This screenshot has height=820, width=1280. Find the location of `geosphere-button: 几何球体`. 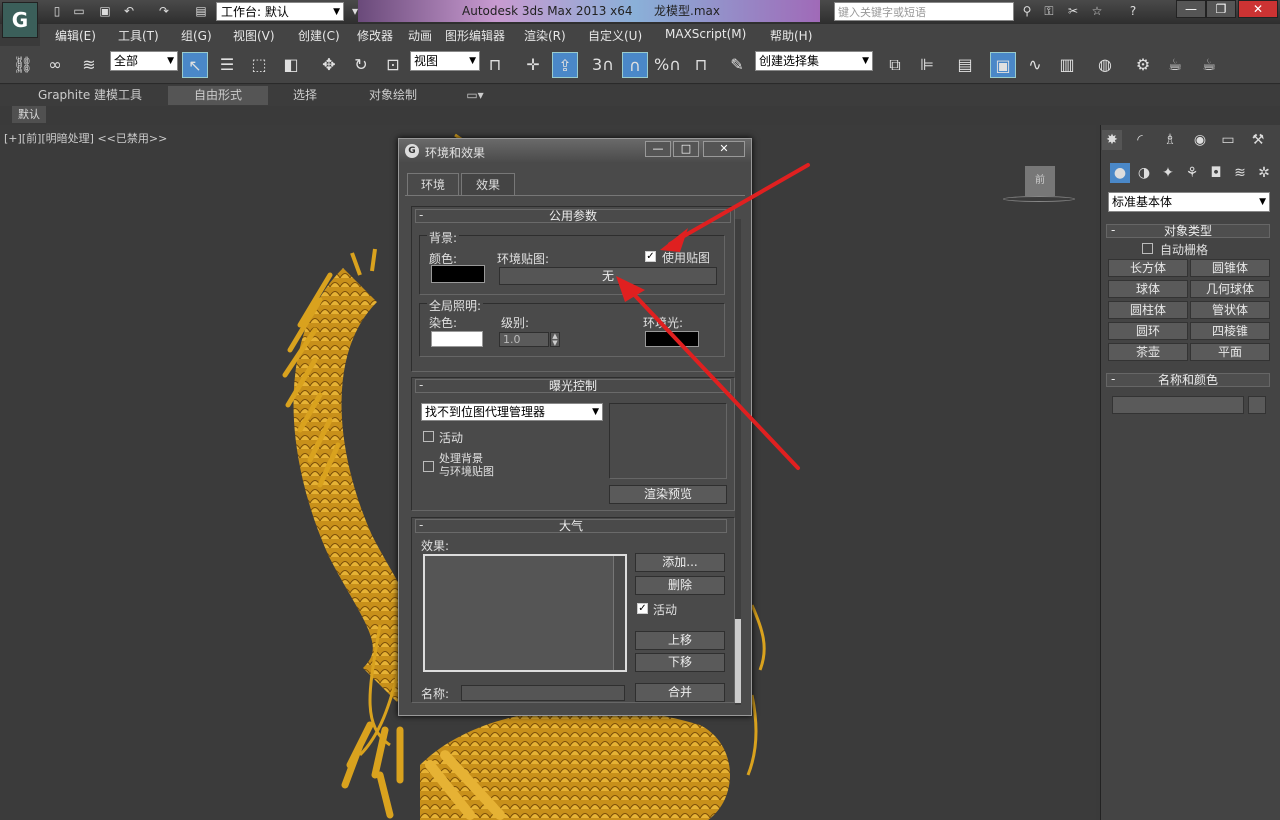

geosphere-button: 几何球体 is located at coordinates (1230, 289).